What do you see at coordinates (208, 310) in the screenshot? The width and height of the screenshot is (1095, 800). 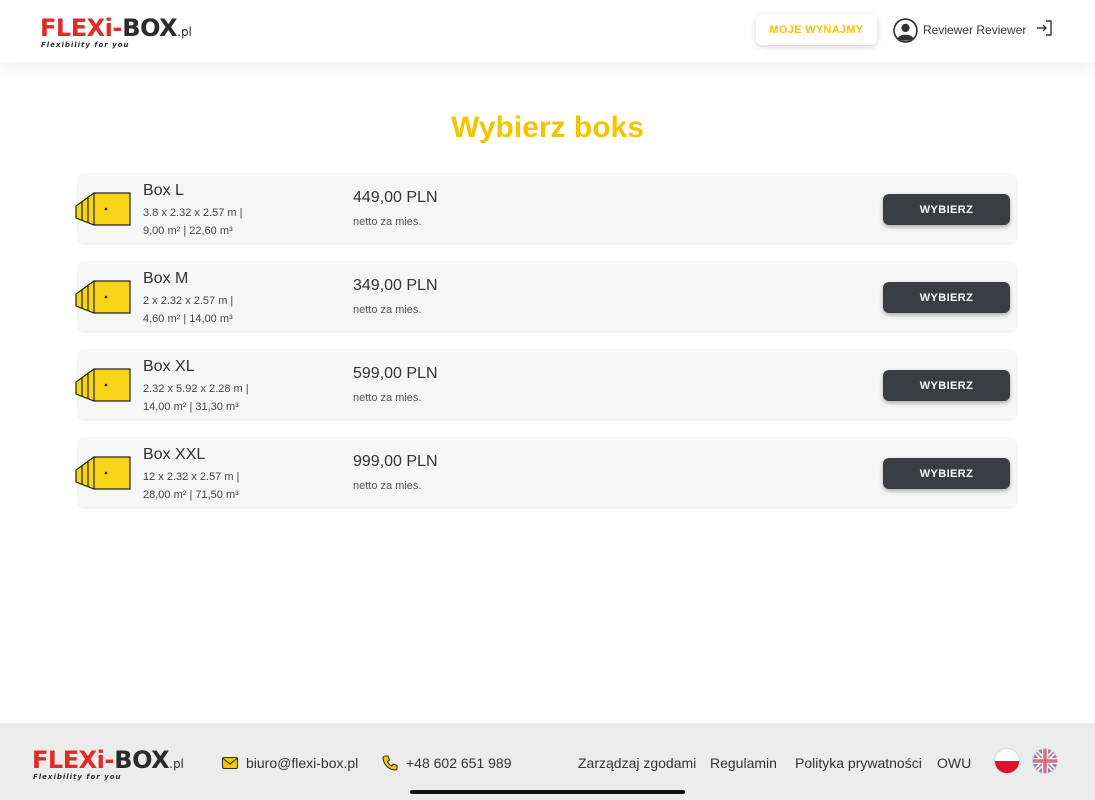 I see `box-dimensions: 2 x 2.32 x 2.57 m | 4,60 m² | 14,00 m³` at bounding box center [208, 310].